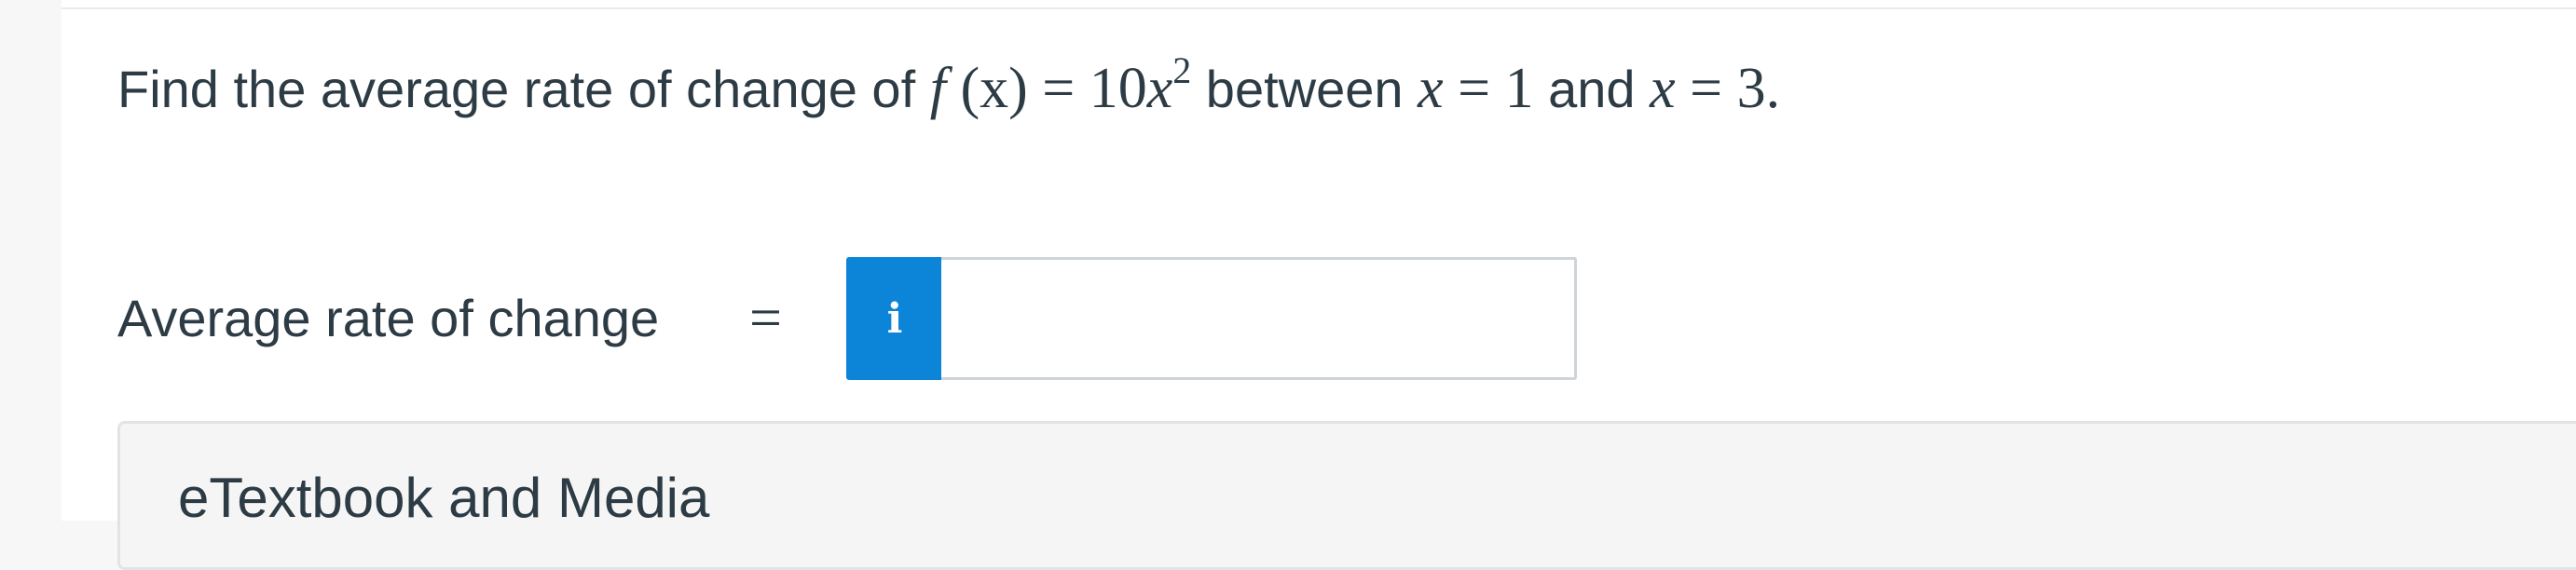  Describe the element at coordinates (1592, 89) in the screenshot. I see `question-and: and` at that location.